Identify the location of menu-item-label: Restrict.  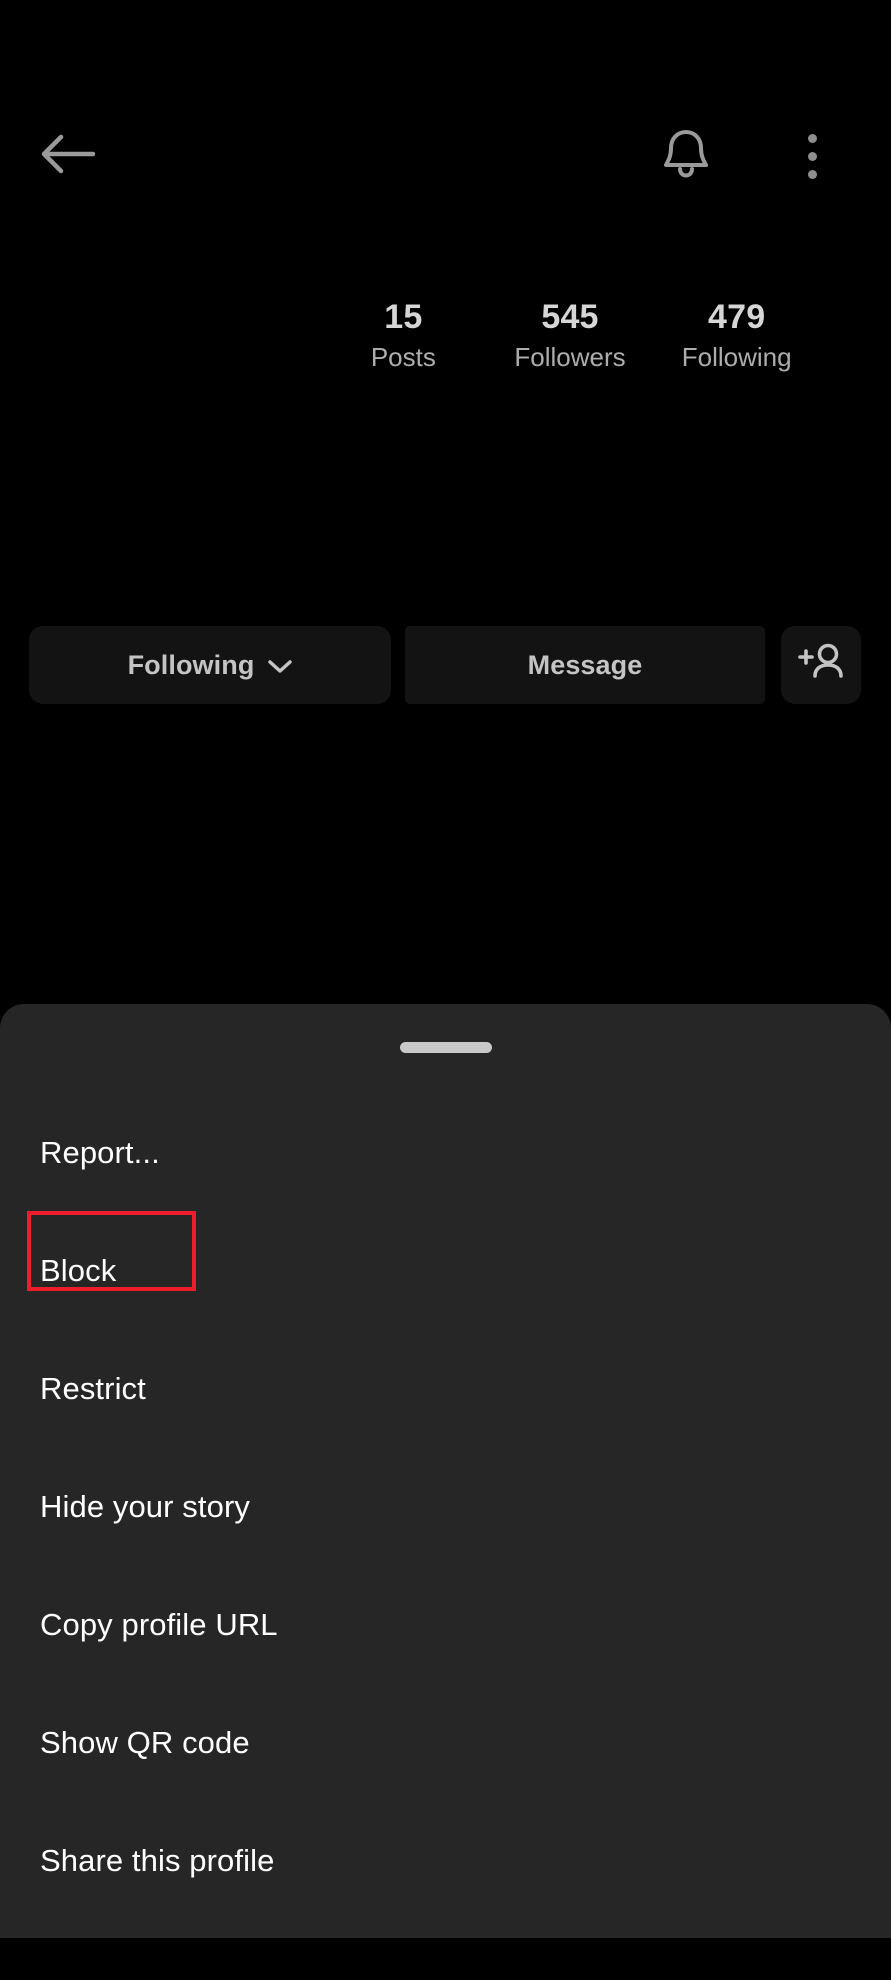
(93, 1388).